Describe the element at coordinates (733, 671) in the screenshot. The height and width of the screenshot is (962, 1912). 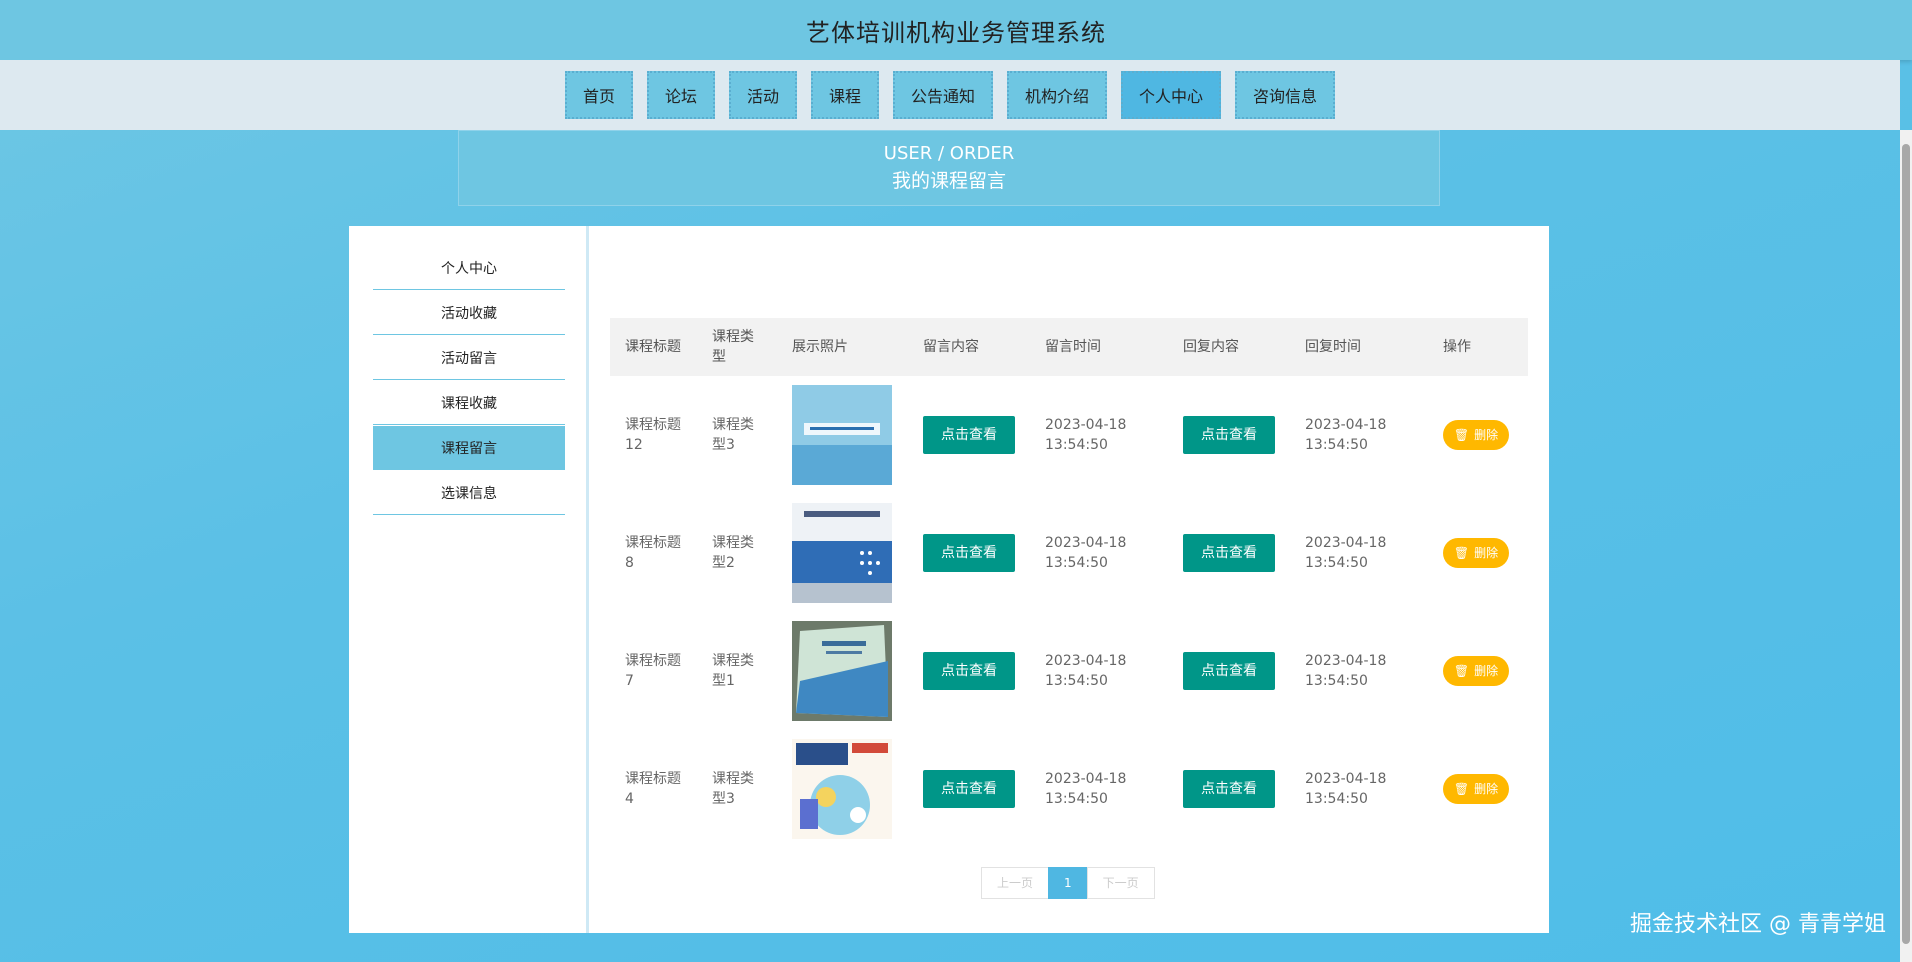
I see `row-type: 课程类型1` at that location.